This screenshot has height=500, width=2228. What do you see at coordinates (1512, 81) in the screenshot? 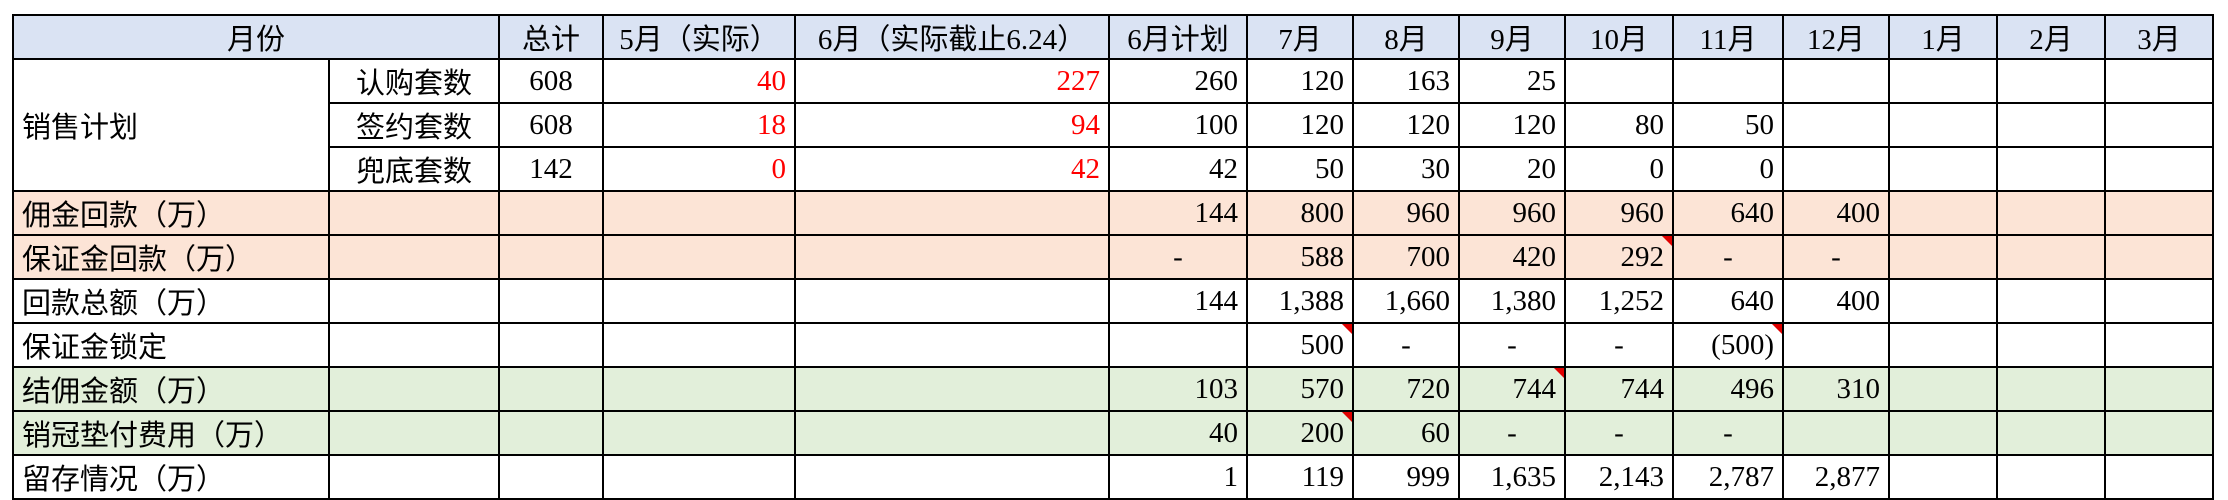
I see `month-cell: 25` at bounding box center [1512, 81].